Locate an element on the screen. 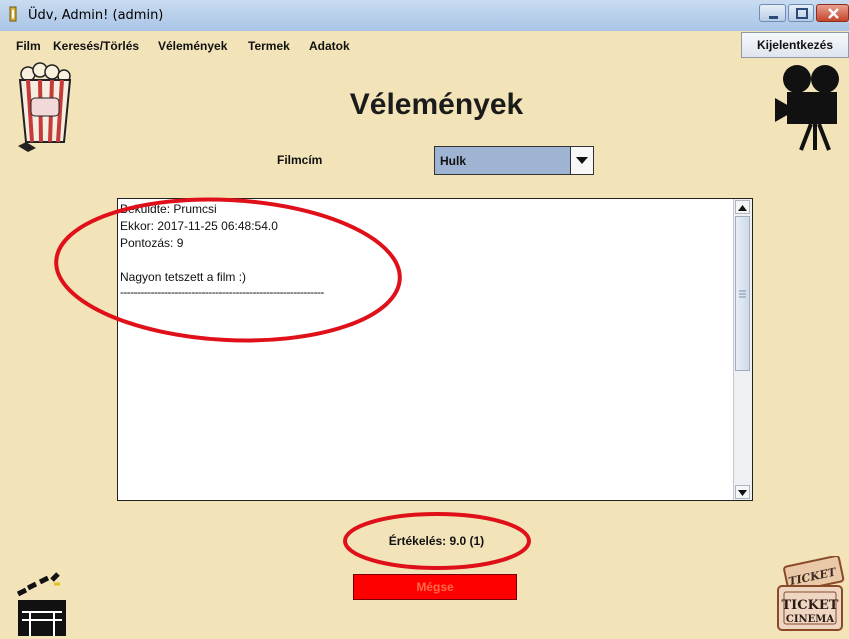 This screenshot has width=849, height=639. vertical-scrollbar is located at coordinates (742, 349).